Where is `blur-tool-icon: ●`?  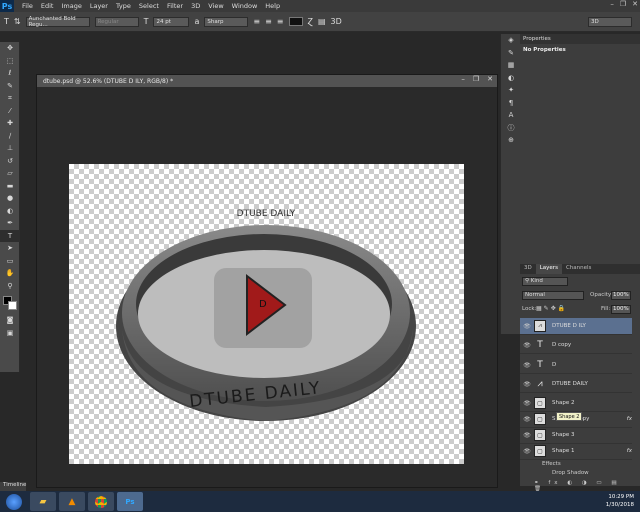 blur-tool-icon: ● is located at coordinates (10, 198).